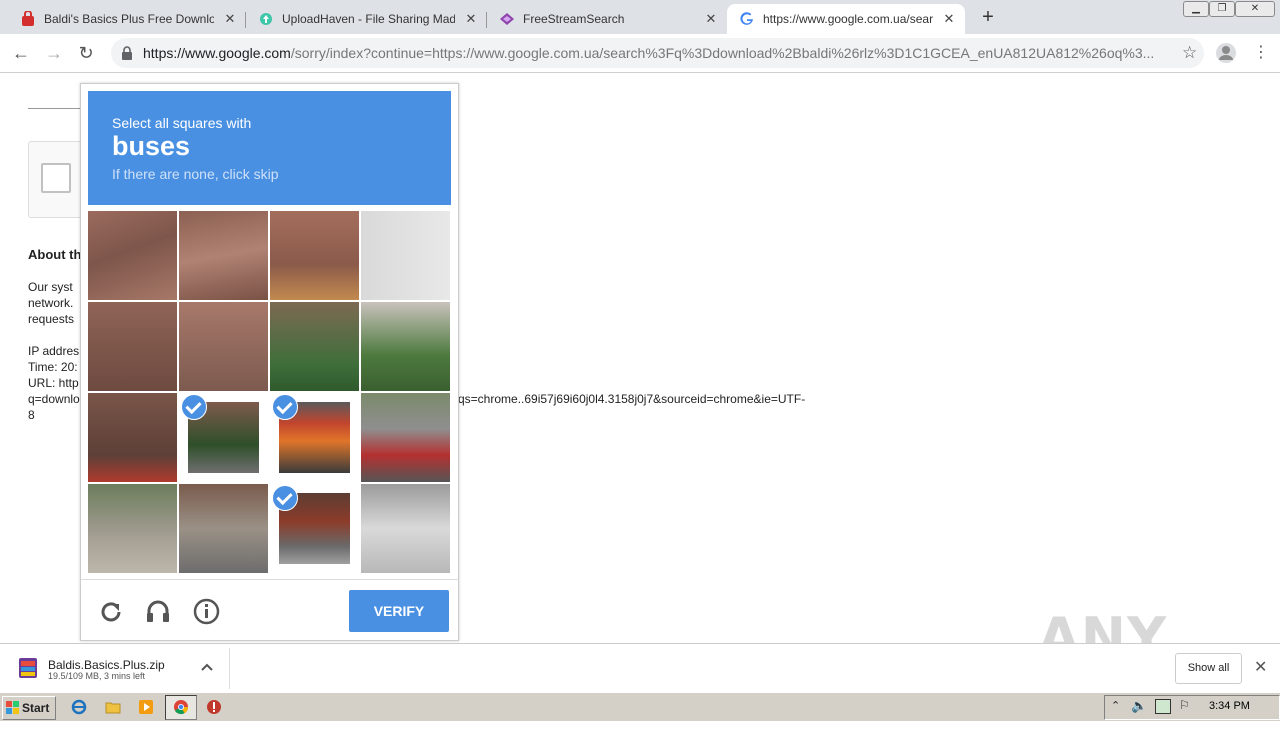 The image size is (1280, 732). Describe the element at coordinates (214, 707) in the screenshot. I see `stop-sign-icon` at that location.